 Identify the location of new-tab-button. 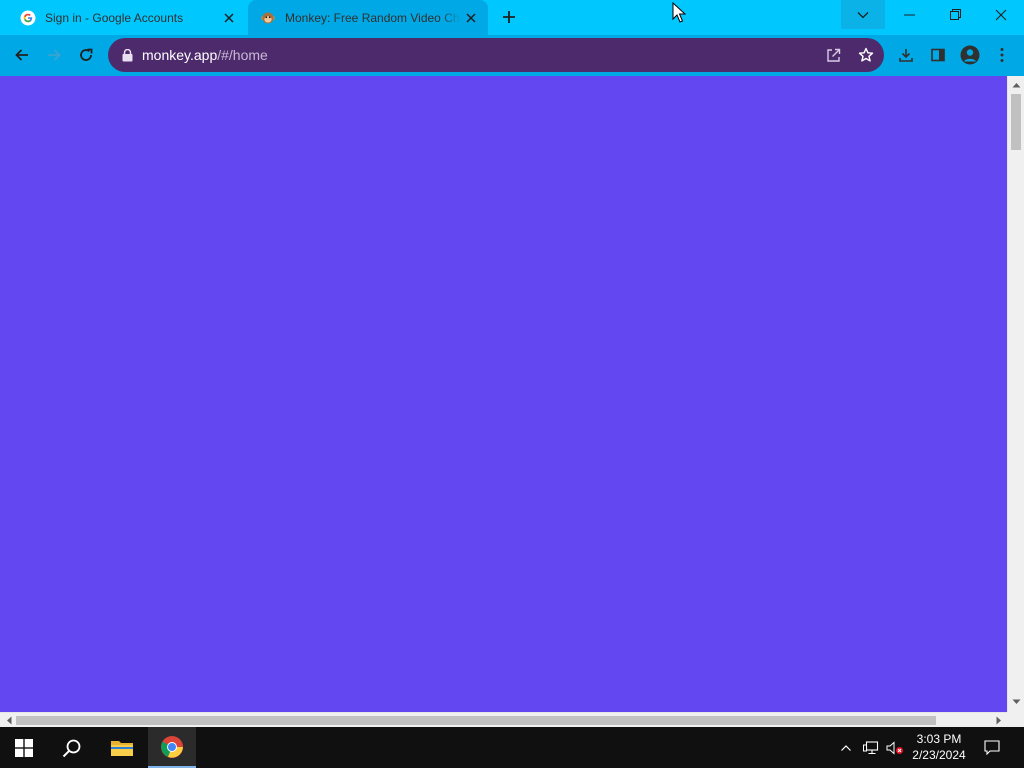
(509, 17).